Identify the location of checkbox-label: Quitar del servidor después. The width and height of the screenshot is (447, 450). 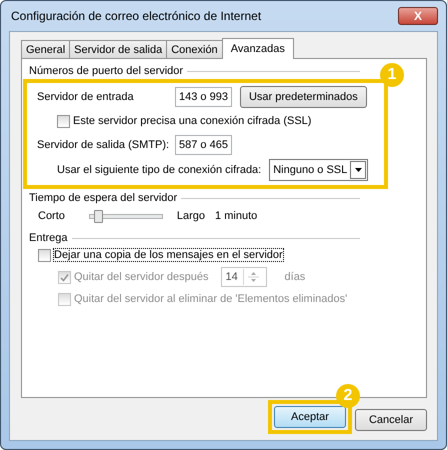
(141, 277).